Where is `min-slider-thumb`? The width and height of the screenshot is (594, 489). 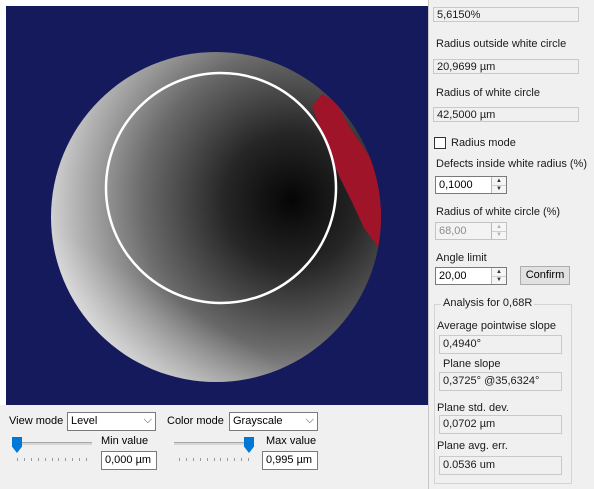 min-slider-thumb is located at coordinates (17, 445).